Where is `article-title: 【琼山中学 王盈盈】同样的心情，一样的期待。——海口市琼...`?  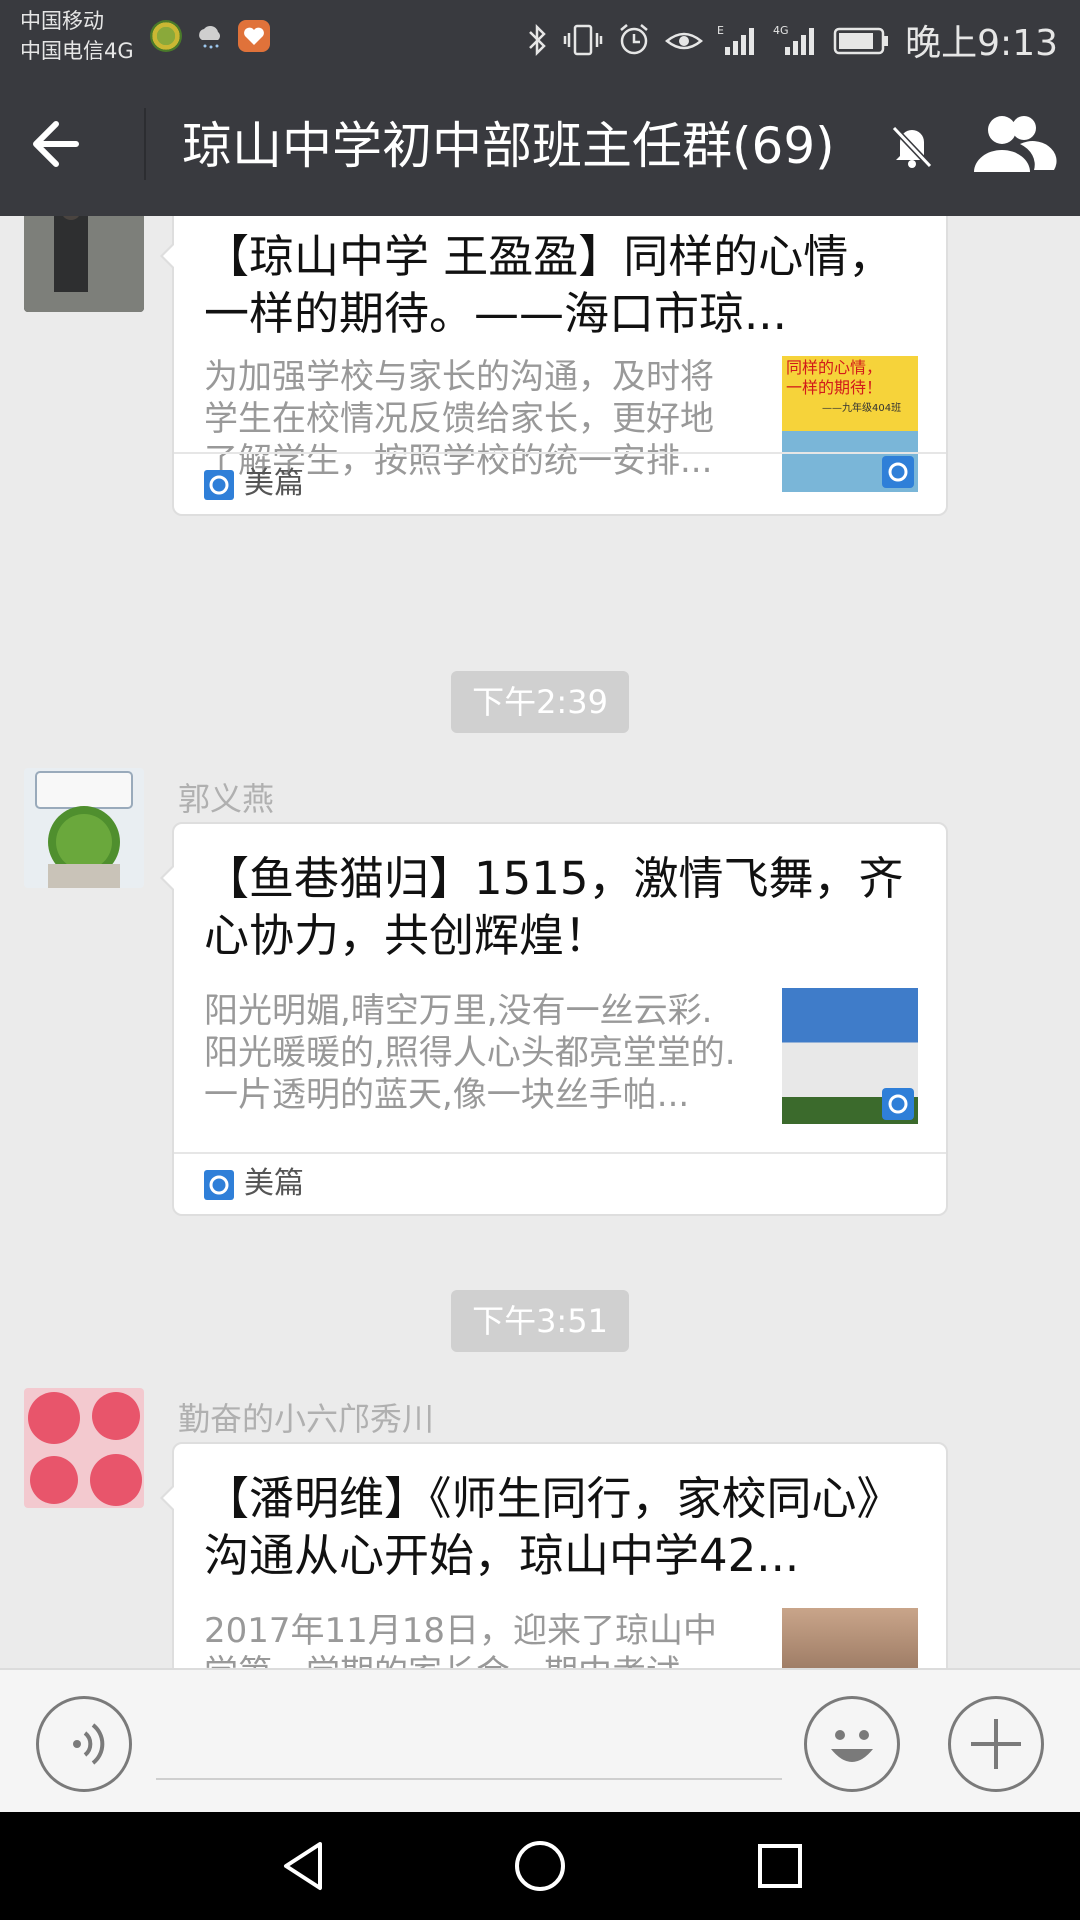 article-title: 【琼山中学 王盈盈】同样的心情，一样的期待。——海口市琼... is located at coordinates (549, 285).